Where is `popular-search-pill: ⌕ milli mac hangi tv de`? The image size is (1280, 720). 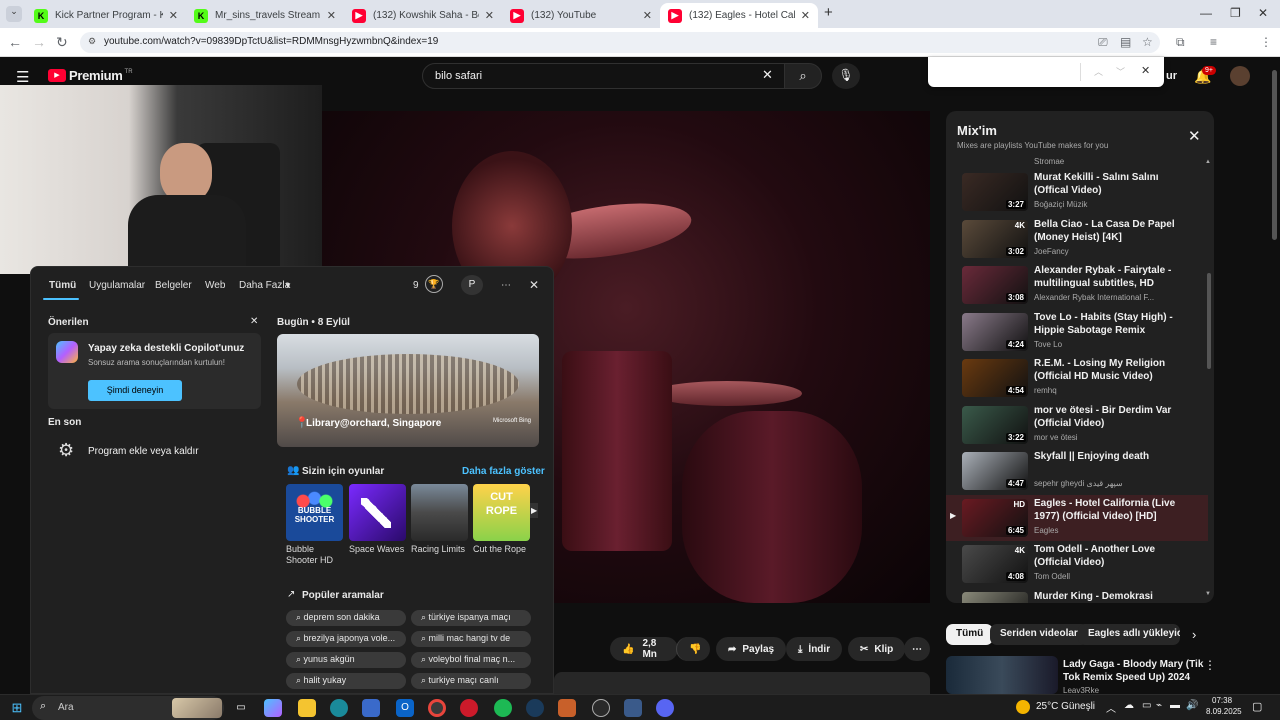 popular-search-pill: ⌕ milli mac hangi tv de is located at coordinates (471, 639).